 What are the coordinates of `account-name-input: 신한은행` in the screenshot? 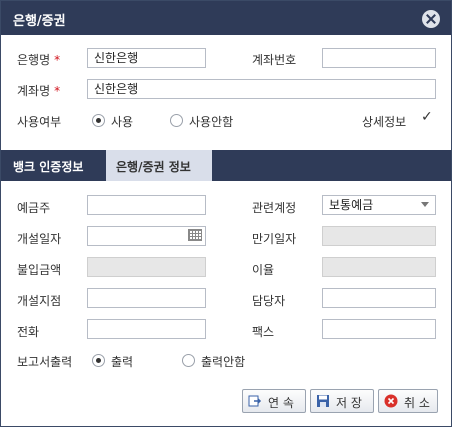 It's located at (261, 89).